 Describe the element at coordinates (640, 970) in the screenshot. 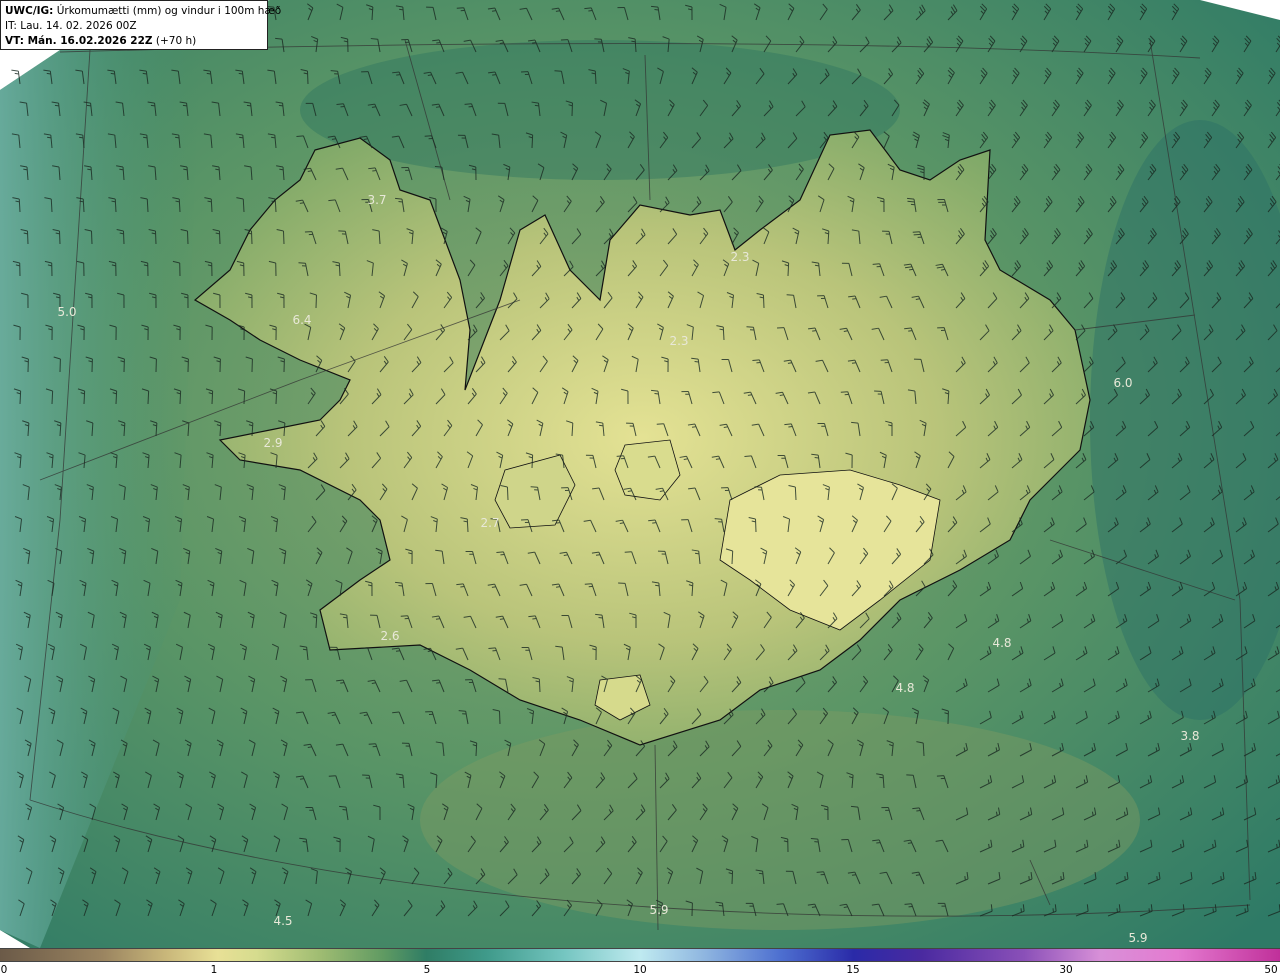

I see `colorbar-tick: 10` at that location.